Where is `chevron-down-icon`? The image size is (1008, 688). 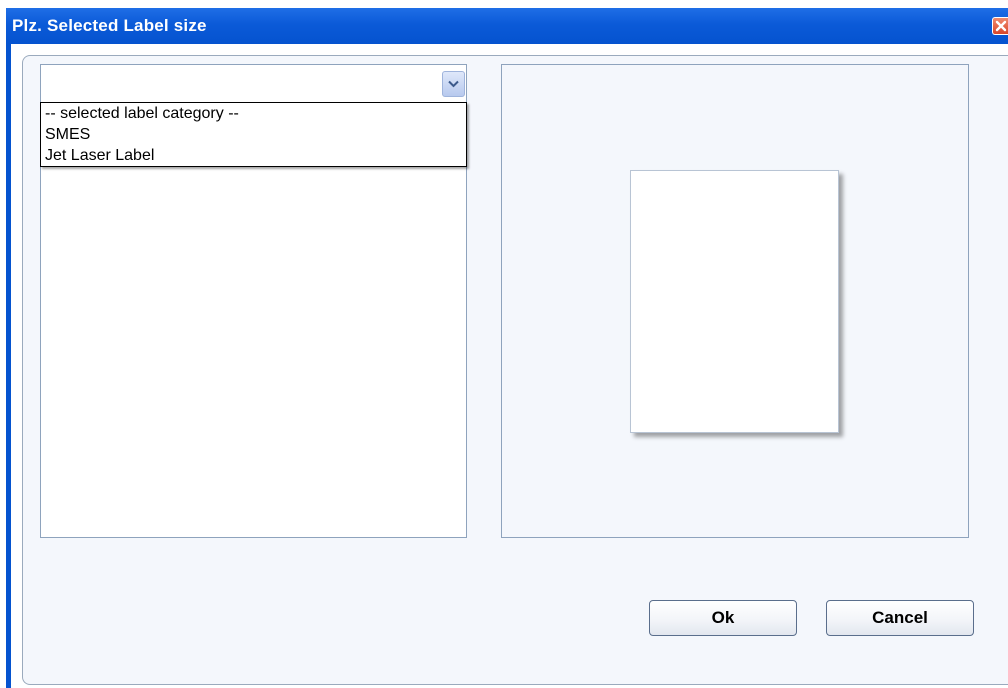
chevron-down-icon is located at coordinates (453, 84).